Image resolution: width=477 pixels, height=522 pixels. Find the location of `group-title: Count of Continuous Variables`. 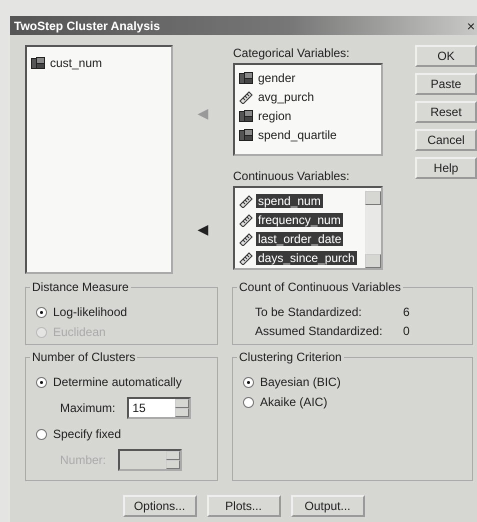

group-title: Count of Continuous Variables is located at coordinates (320, 287).